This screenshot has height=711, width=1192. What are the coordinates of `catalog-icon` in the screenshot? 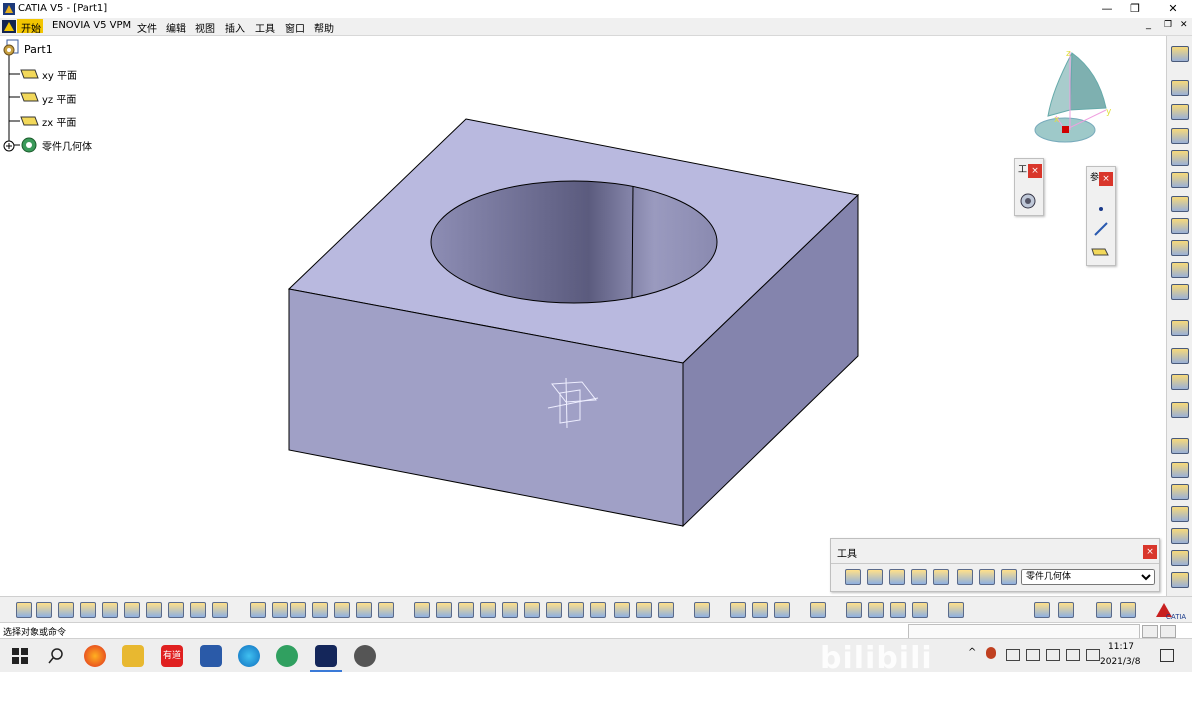 It's located at (364, 610).